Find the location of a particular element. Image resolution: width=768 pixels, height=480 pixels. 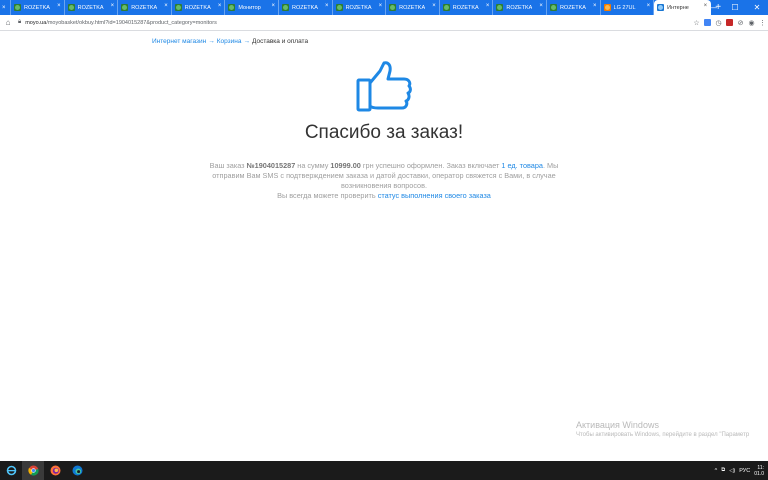

activation-title: Активация Windows is located at coordinates (617, 425).